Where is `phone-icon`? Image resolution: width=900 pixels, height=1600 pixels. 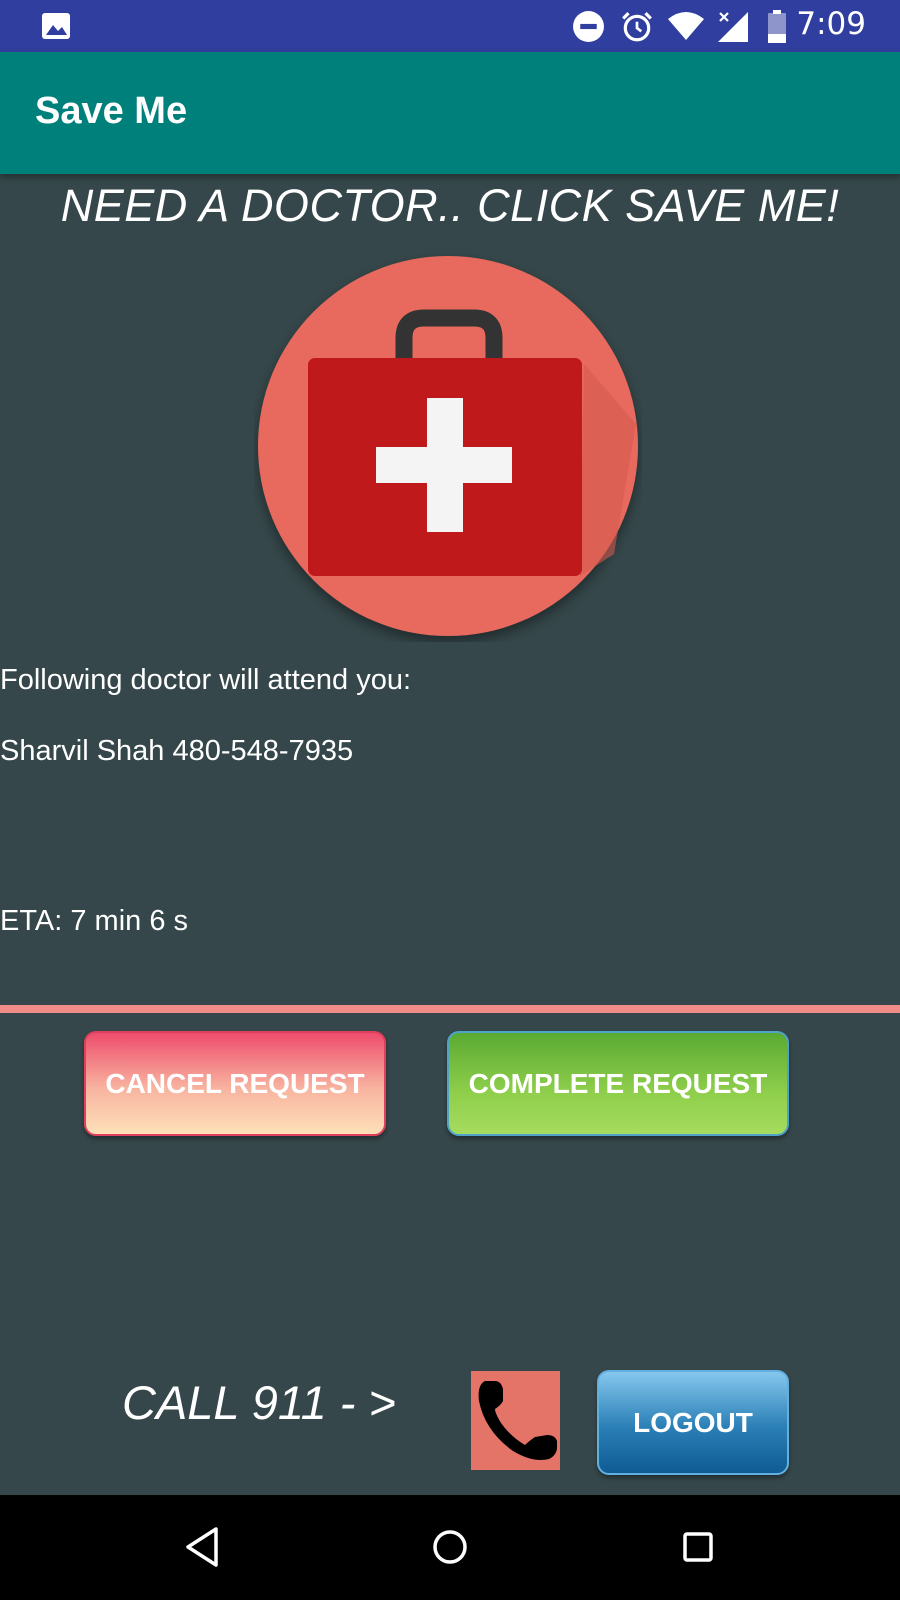
phone-icon is located at coordinates (517, 1420).